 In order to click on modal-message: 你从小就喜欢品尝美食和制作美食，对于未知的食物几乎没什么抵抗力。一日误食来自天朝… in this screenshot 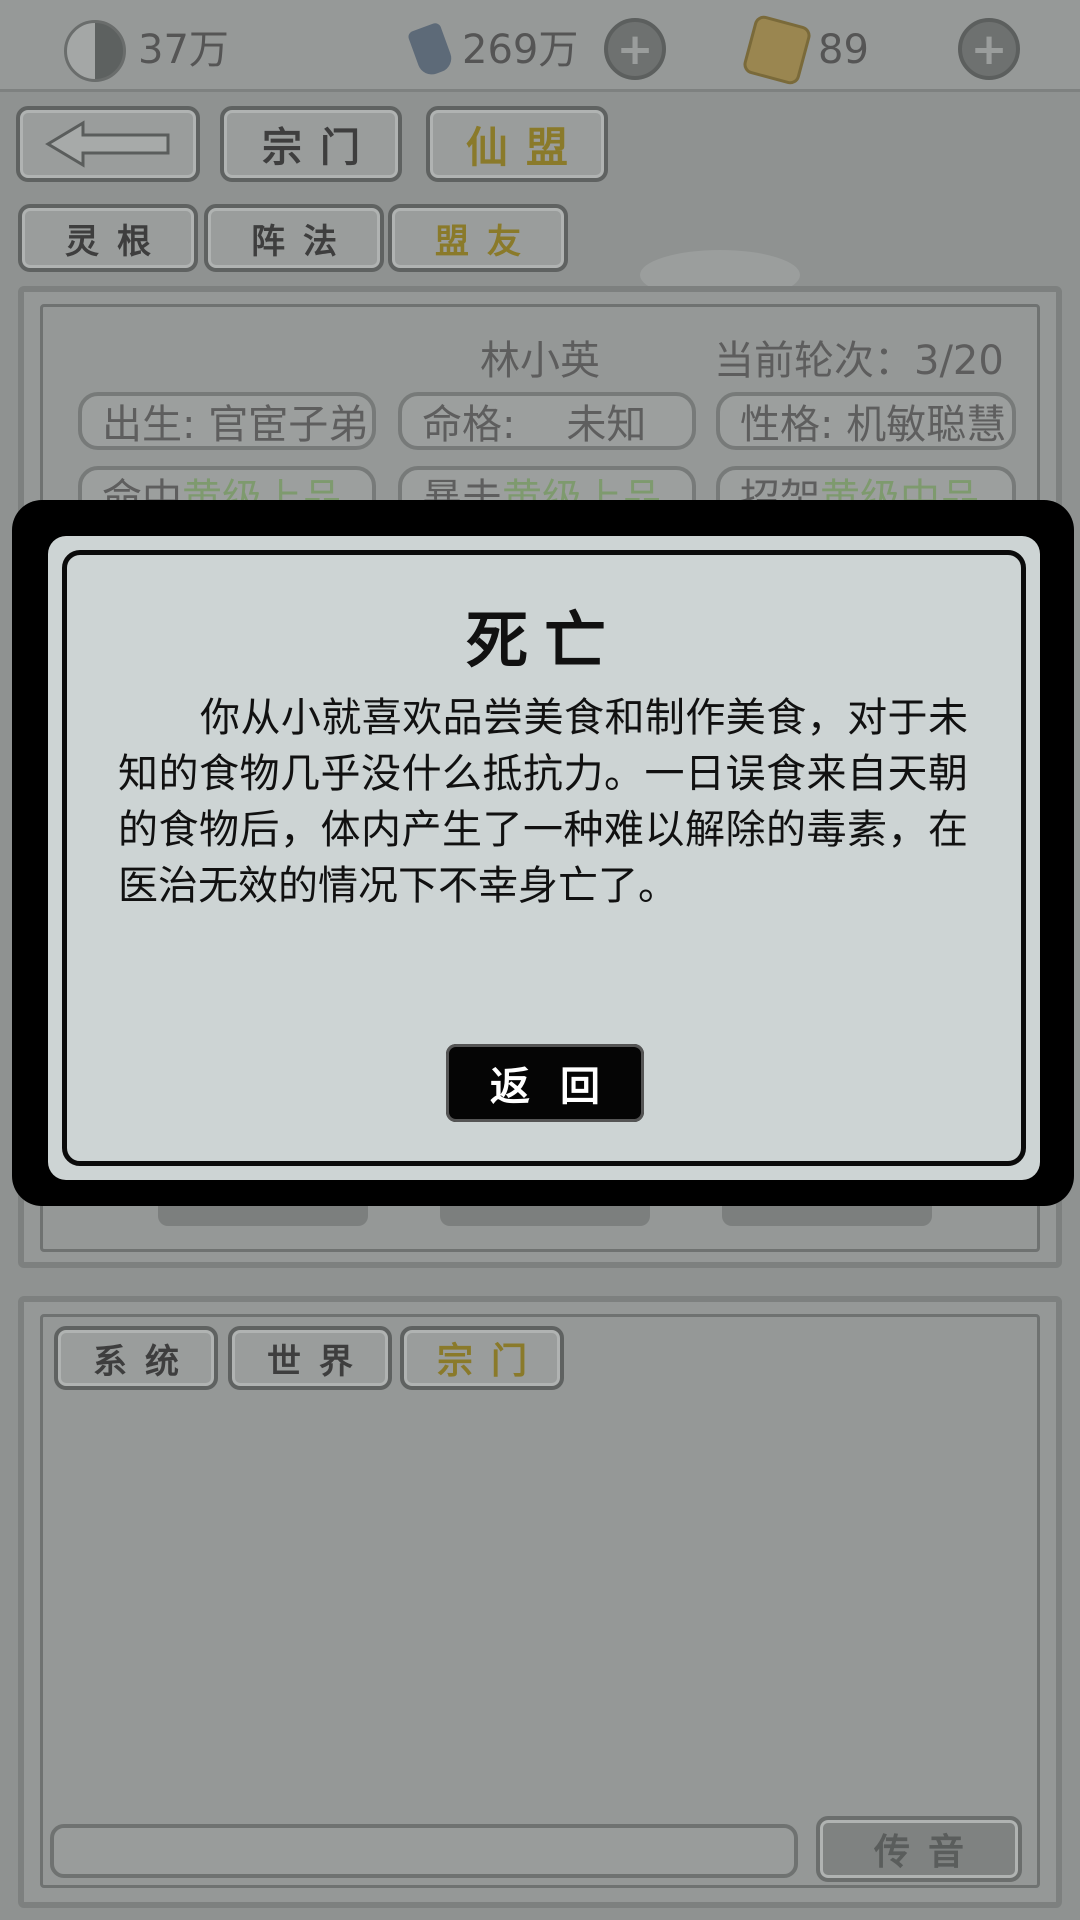, I will do `click(543, 802)`.